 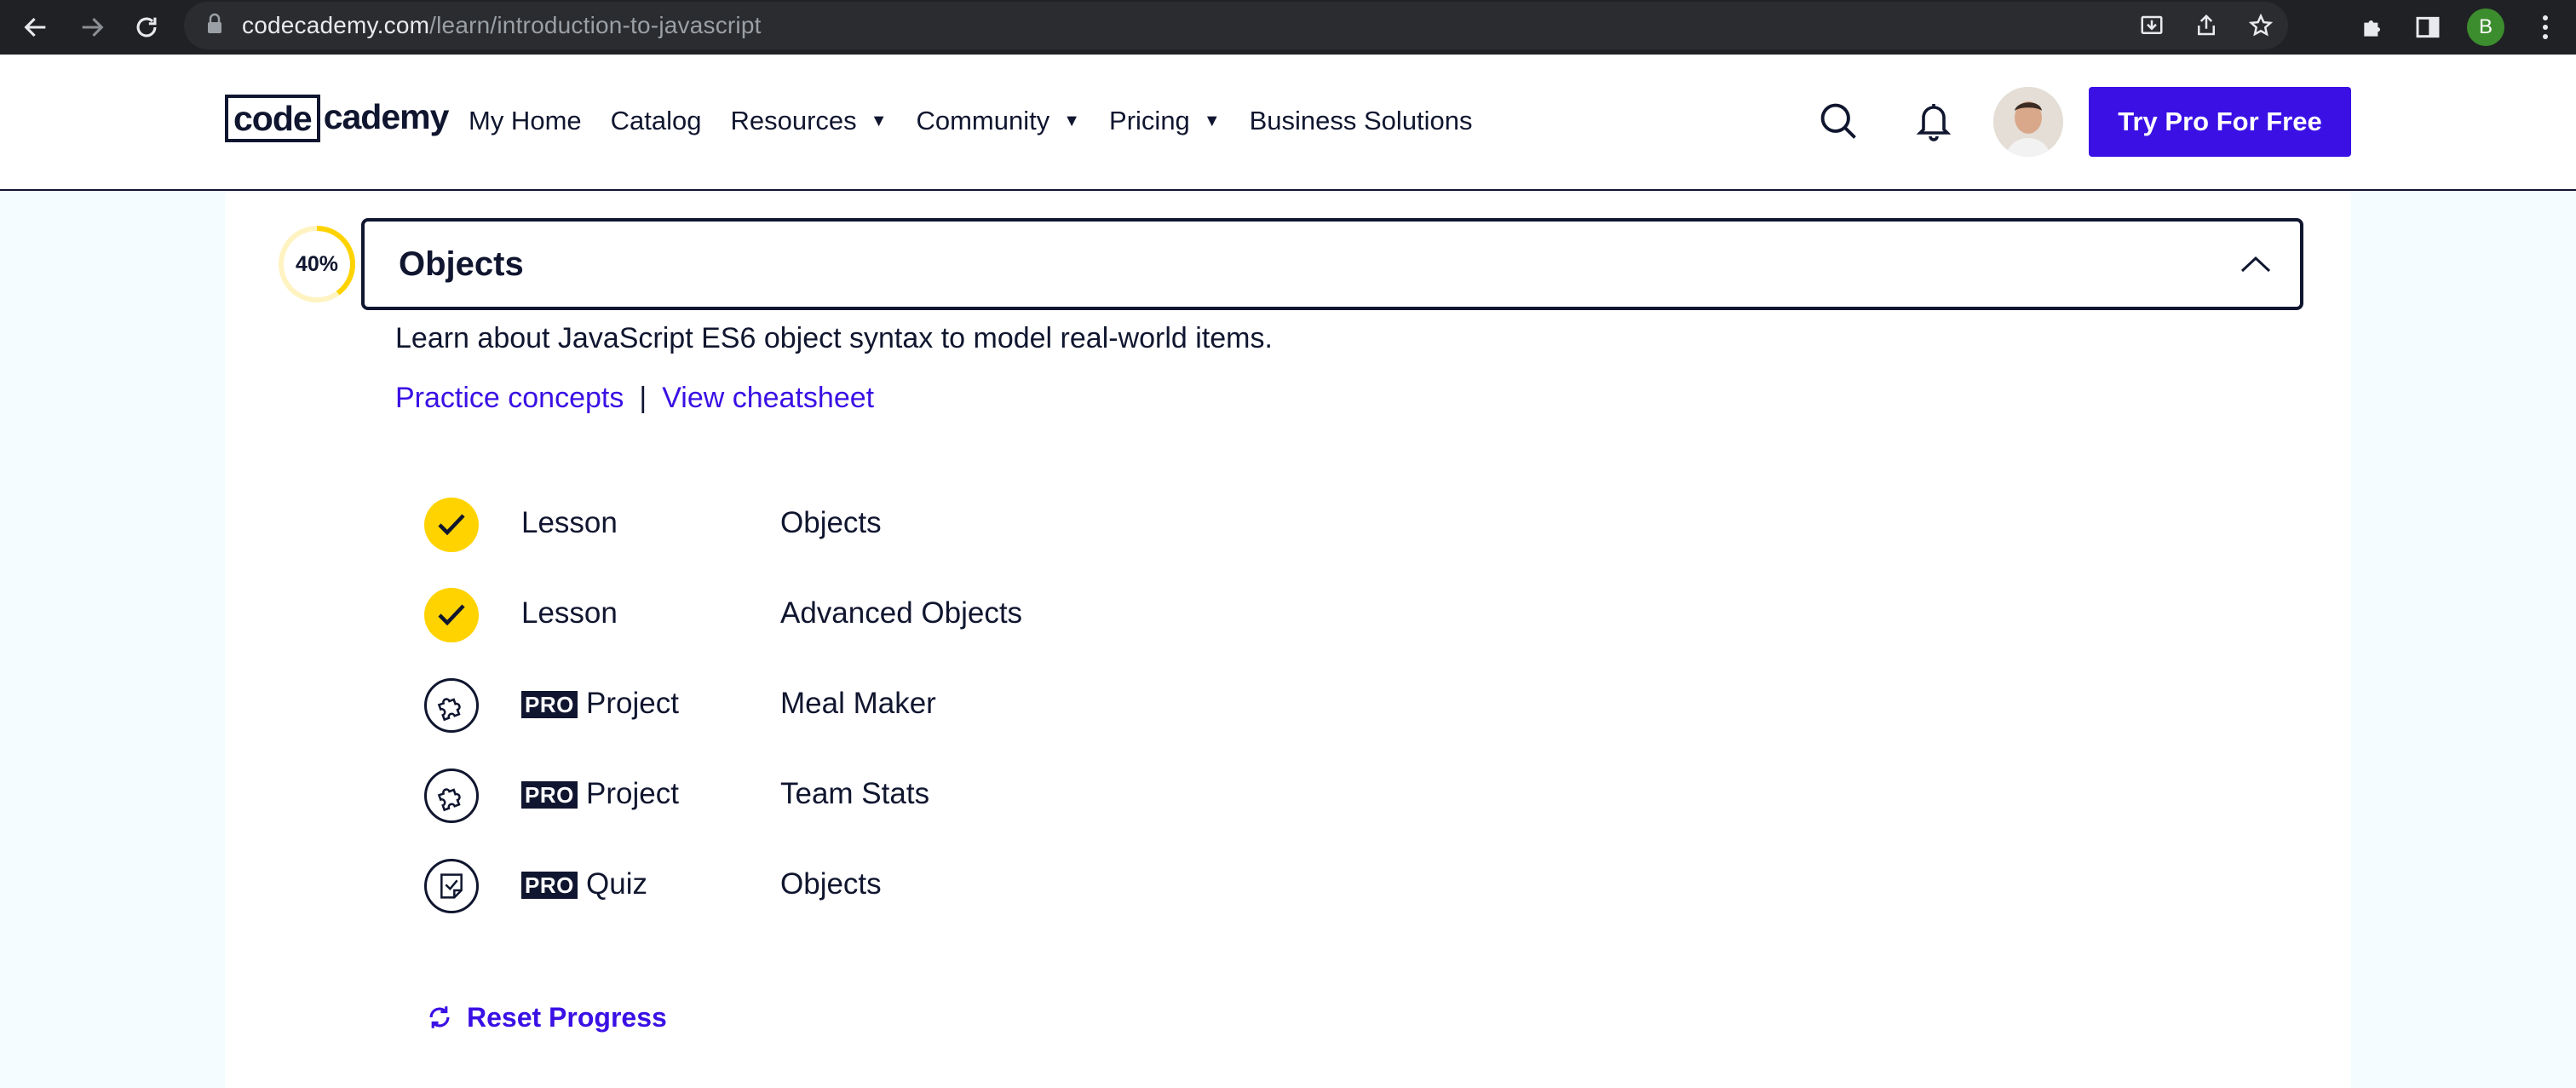 What do you see at coordinates (2152, 25) in the screenshot?
I see `install-icon` at bounding box center [2152, 25].